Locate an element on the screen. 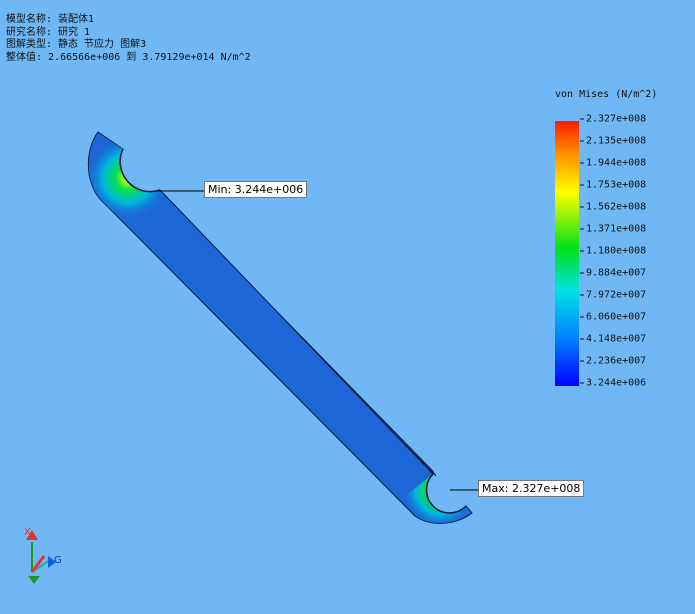 The image size is (695, 614). axis-triad is located at coordinates (41, 557).